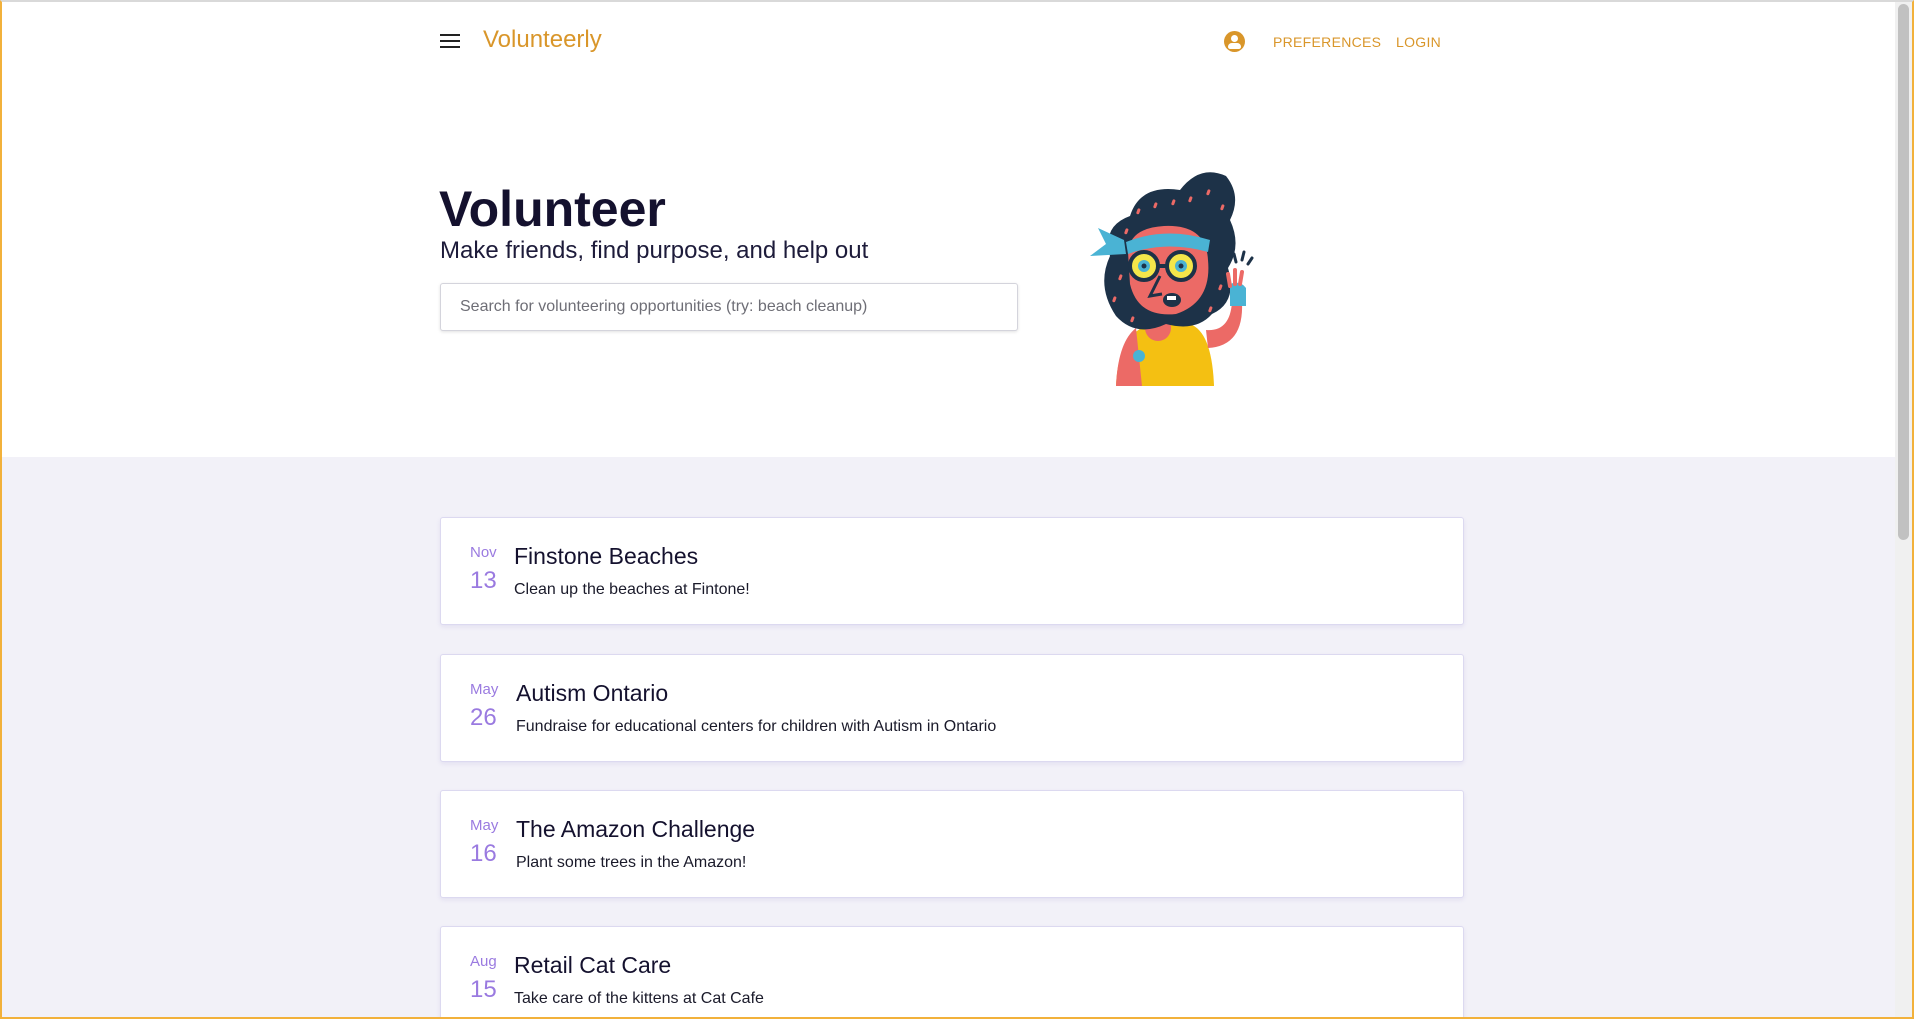  Describe the element at coordinates (631, 862) in the screenshot. I see `card-description: Plant some trees in the Amazon!` at that location.